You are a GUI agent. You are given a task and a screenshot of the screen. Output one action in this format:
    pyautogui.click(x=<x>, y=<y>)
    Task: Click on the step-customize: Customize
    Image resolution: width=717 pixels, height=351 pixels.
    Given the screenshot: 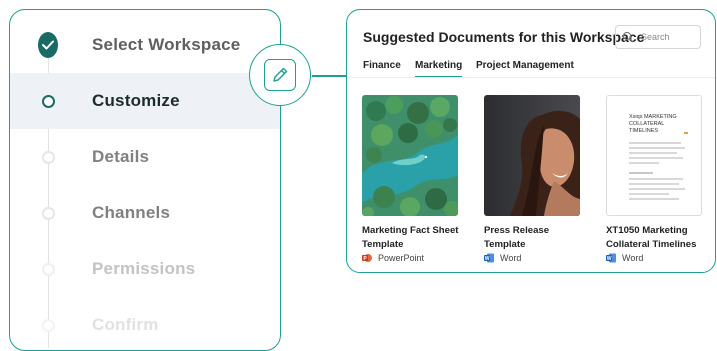 What is the action you would take?
    pyautogui.click(x=145, y=101)
    